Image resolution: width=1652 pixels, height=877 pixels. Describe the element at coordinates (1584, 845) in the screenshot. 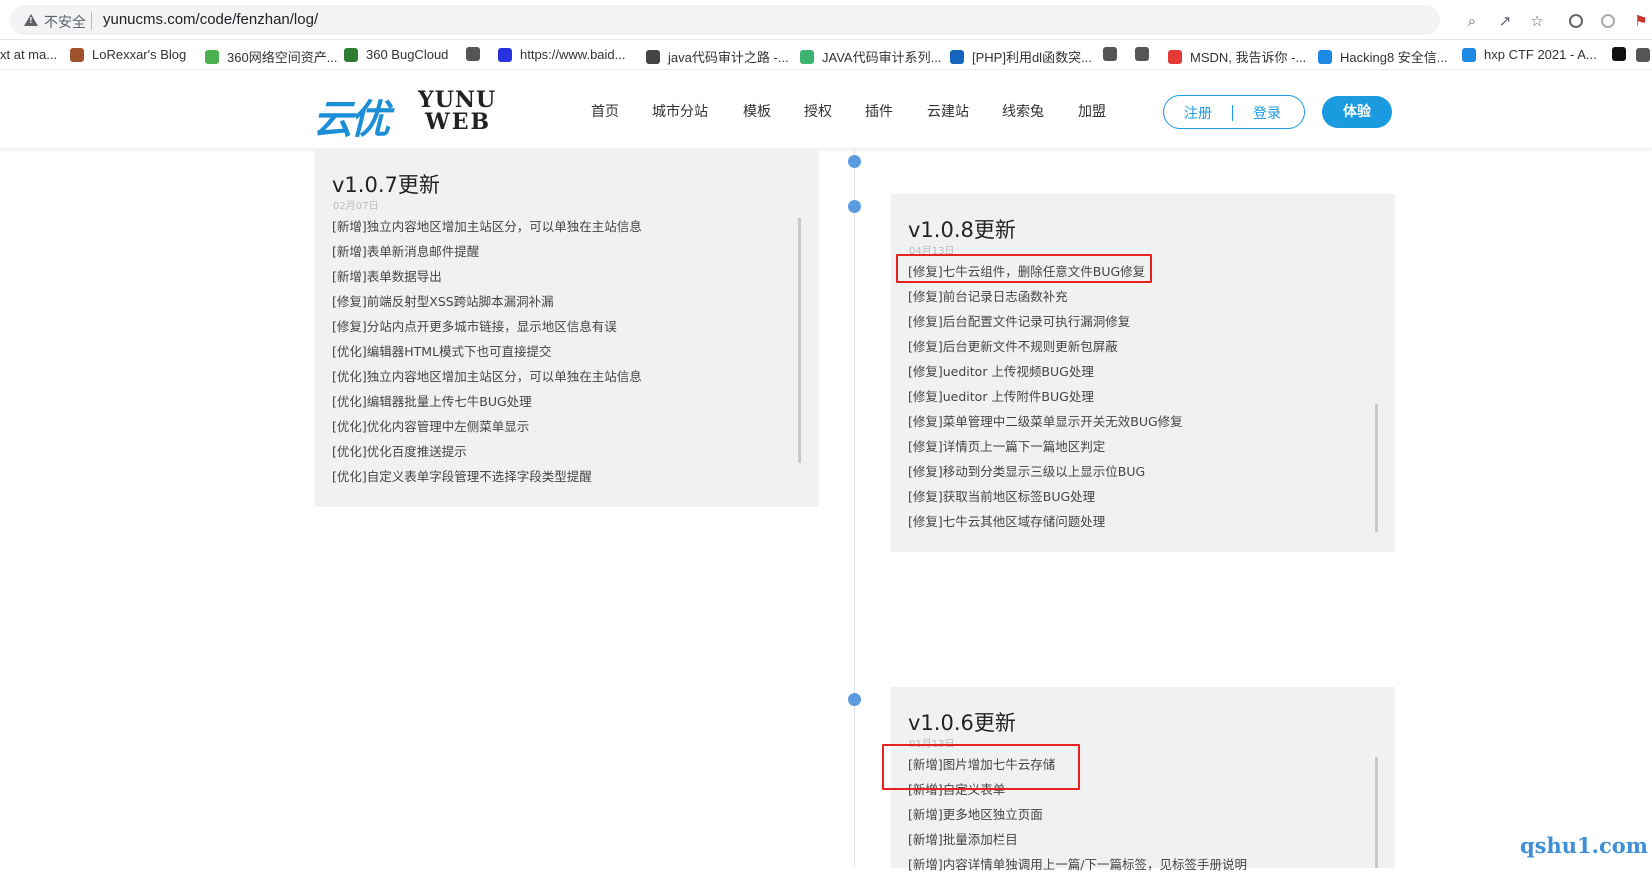

I see `watermark-text: qshu1.com` at that location.